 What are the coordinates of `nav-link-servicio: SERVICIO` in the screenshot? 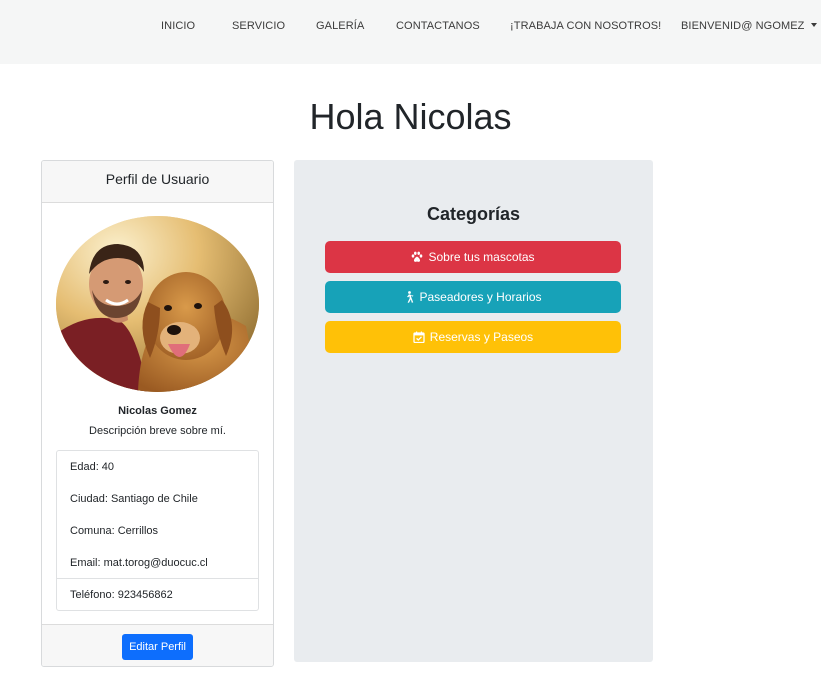 It's located at (258, 26).